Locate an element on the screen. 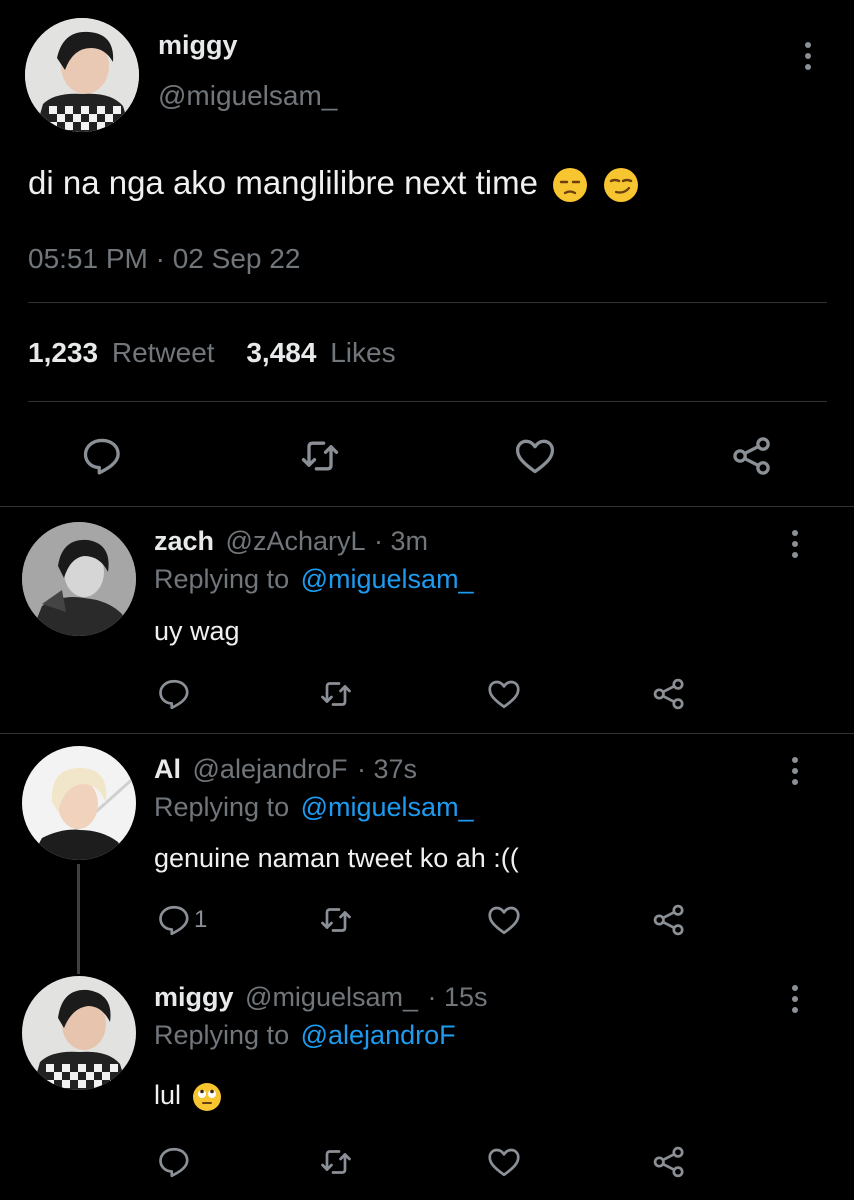  main-tweet-stats: 1,233 Retweet 3,484 Likes is located at coordinates (212, 353).